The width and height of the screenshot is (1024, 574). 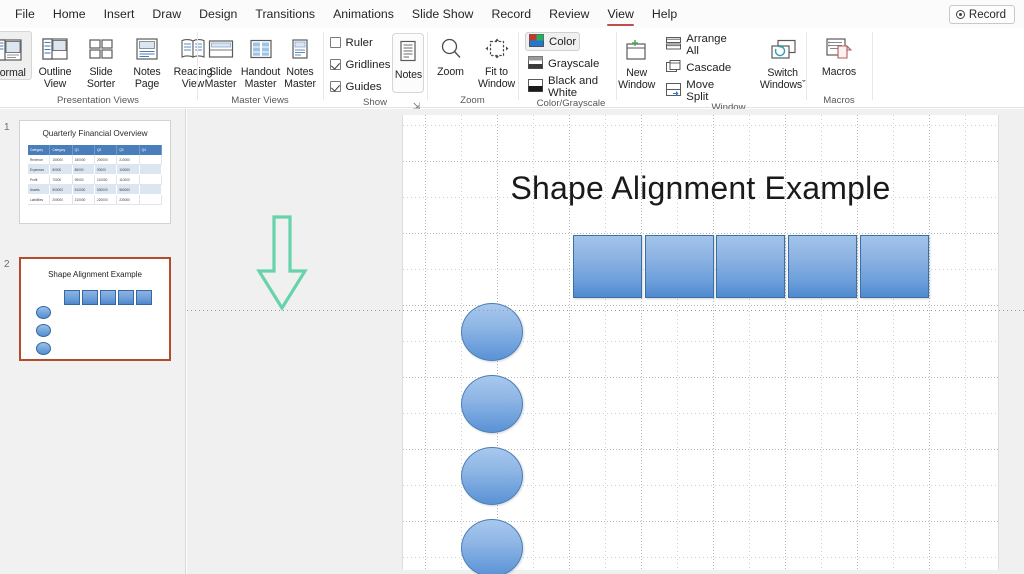 I want to click on macros-button-label: Macros, so click(x=839, y=72).